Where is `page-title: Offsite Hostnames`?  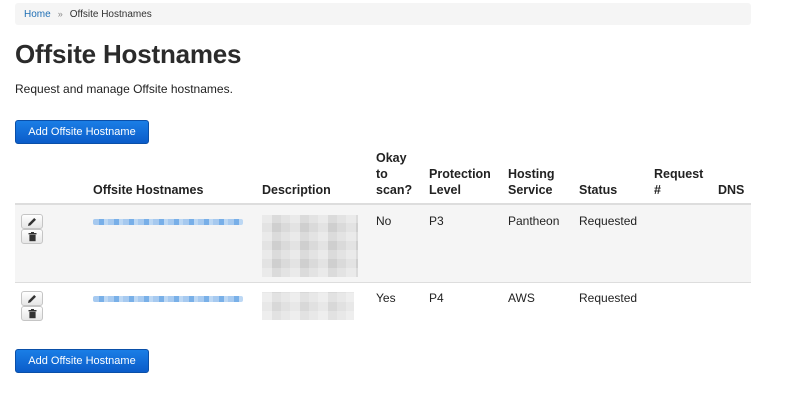
page-title: Offsite Hostnames is located at coordinates (128, 54).